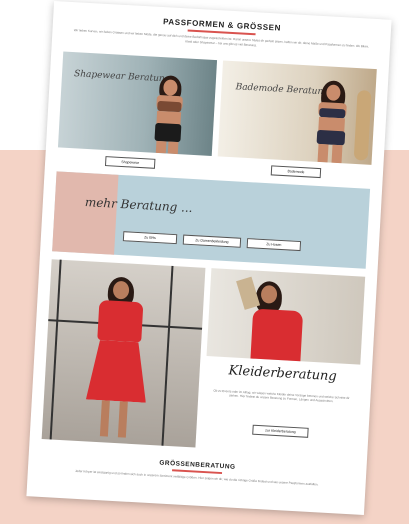  What do you see at coordinates (362, 125) in the screenshot?
I see `surfboard-image` at bounding box center [362, 125].